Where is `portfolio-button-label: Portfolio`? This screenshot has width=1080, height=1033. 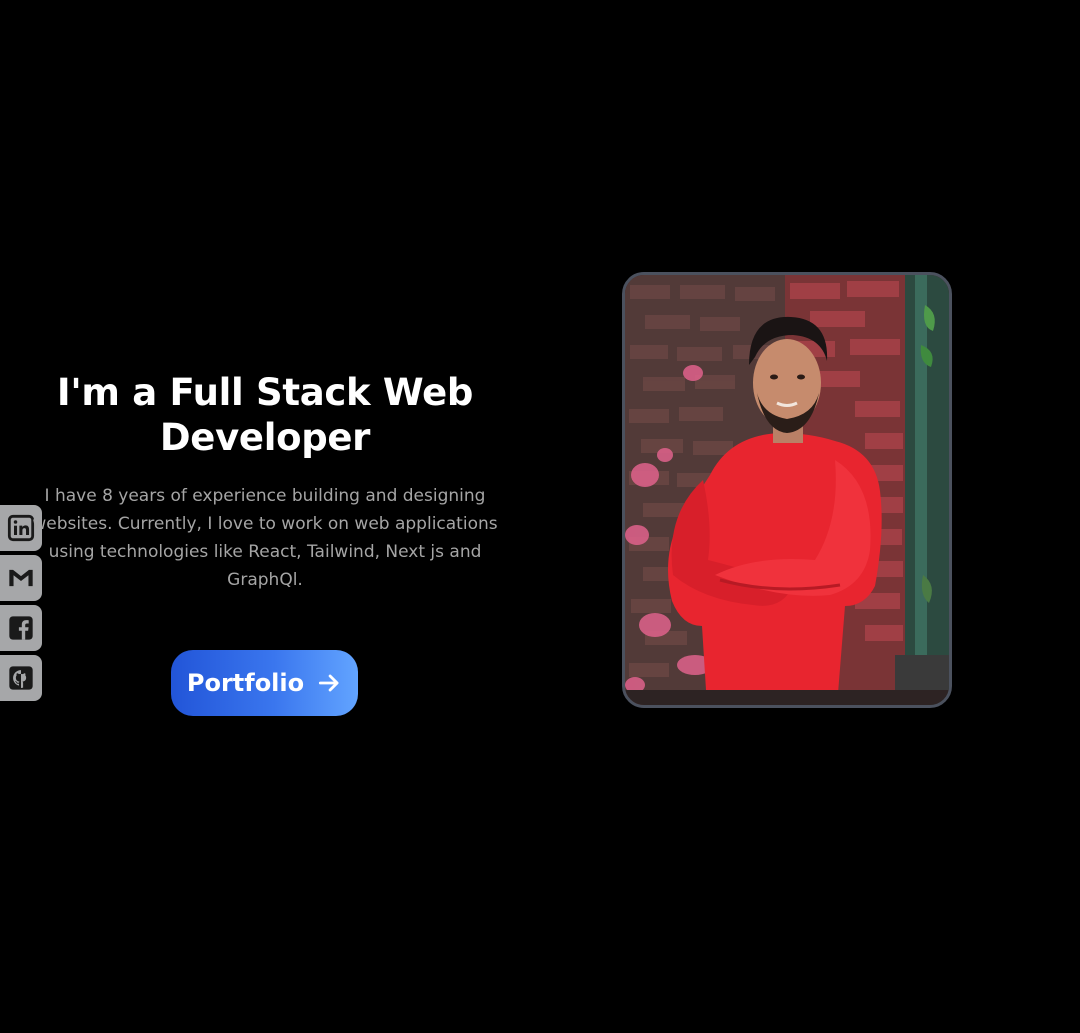
portfolio-button-label: Portfolio is located at coordinates (245, 683).